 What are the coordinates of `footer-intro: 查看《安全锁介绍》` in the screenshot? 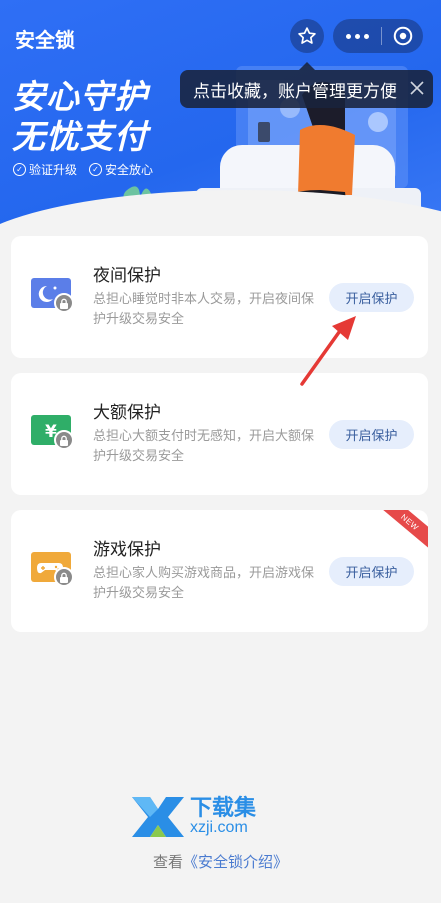 It's located at (220, 861).